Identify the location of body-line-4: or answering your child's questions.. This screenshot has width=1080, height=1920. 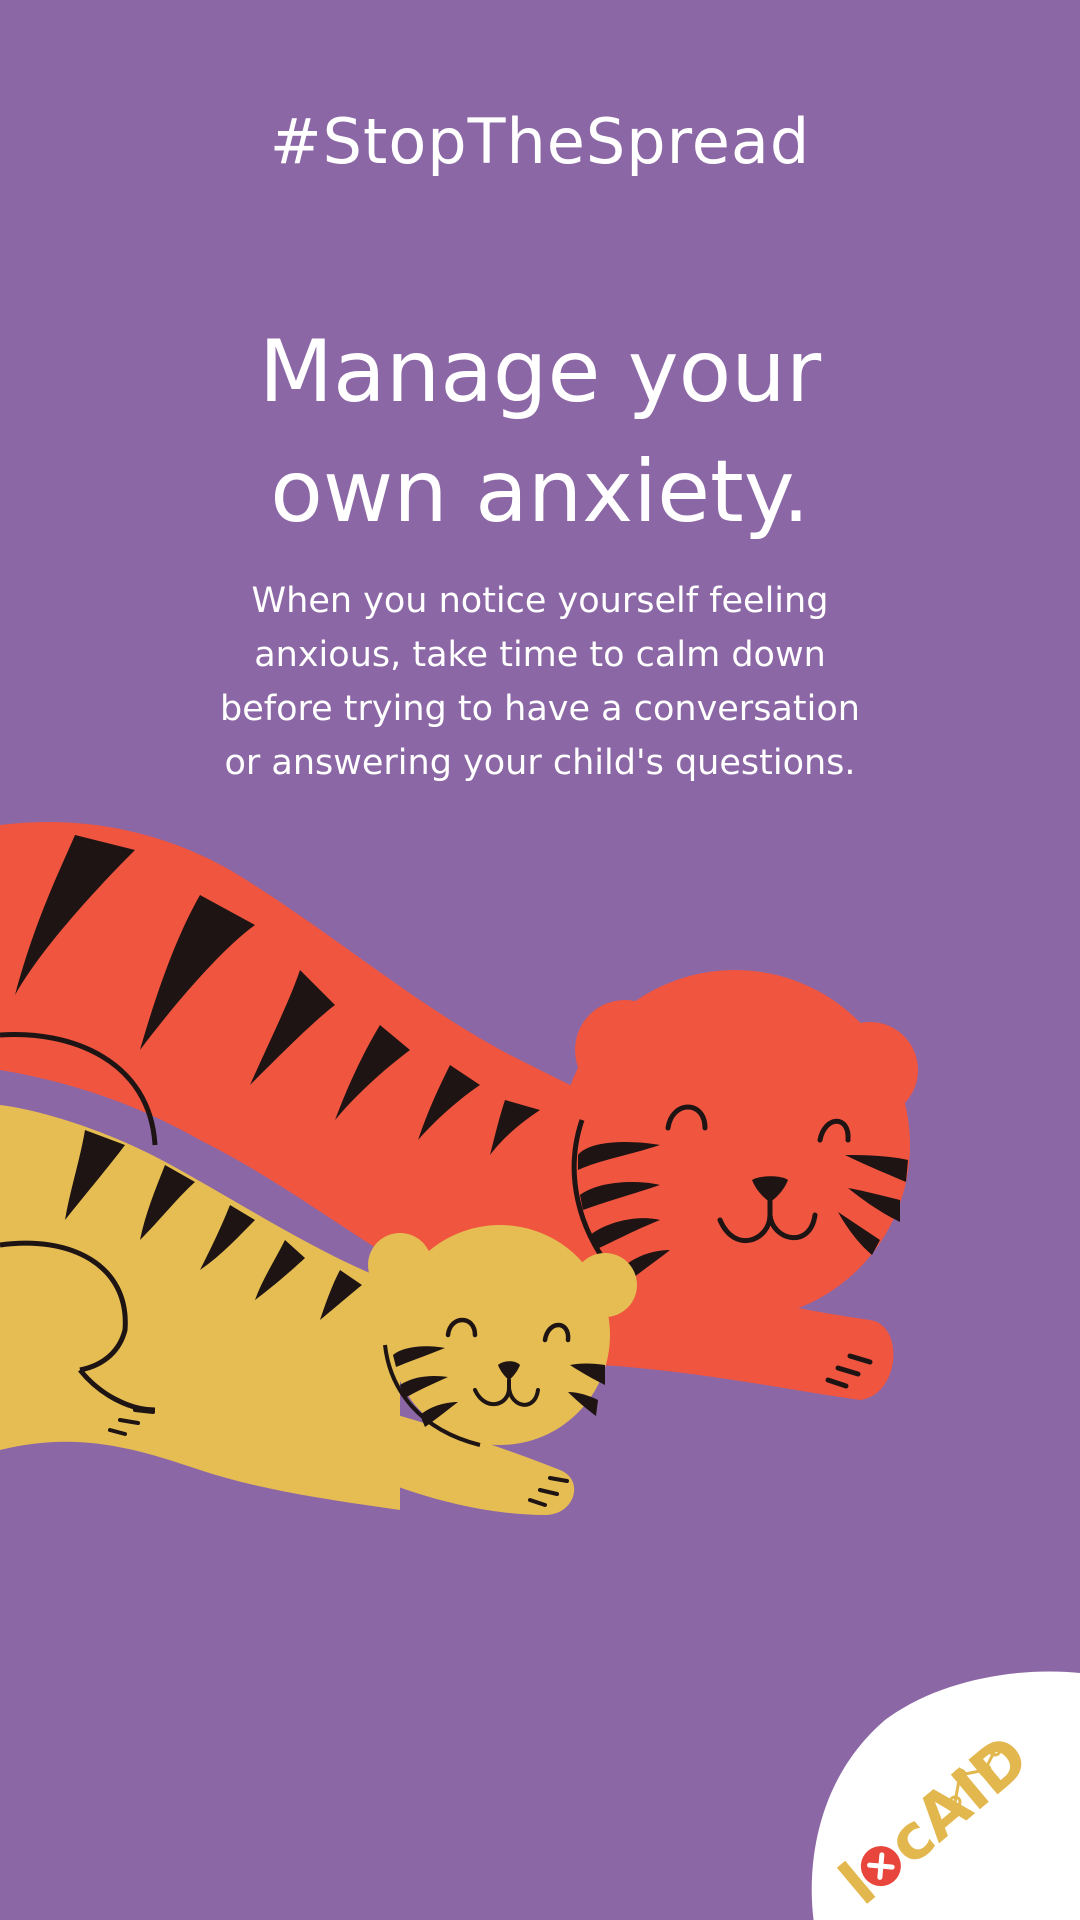
(540, 763).